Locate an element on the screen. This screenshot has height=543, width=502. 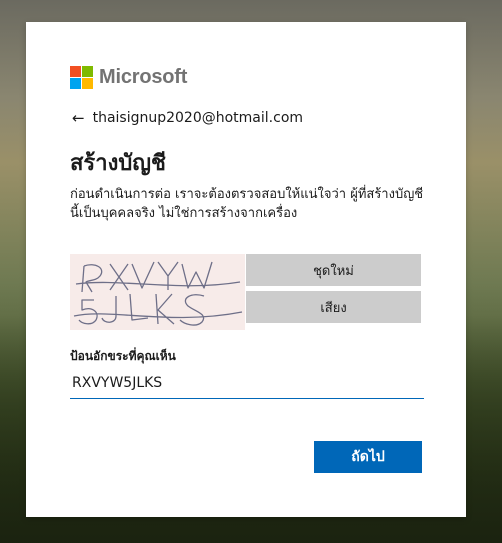
logo-square-red is located at coordinates (75, 71).